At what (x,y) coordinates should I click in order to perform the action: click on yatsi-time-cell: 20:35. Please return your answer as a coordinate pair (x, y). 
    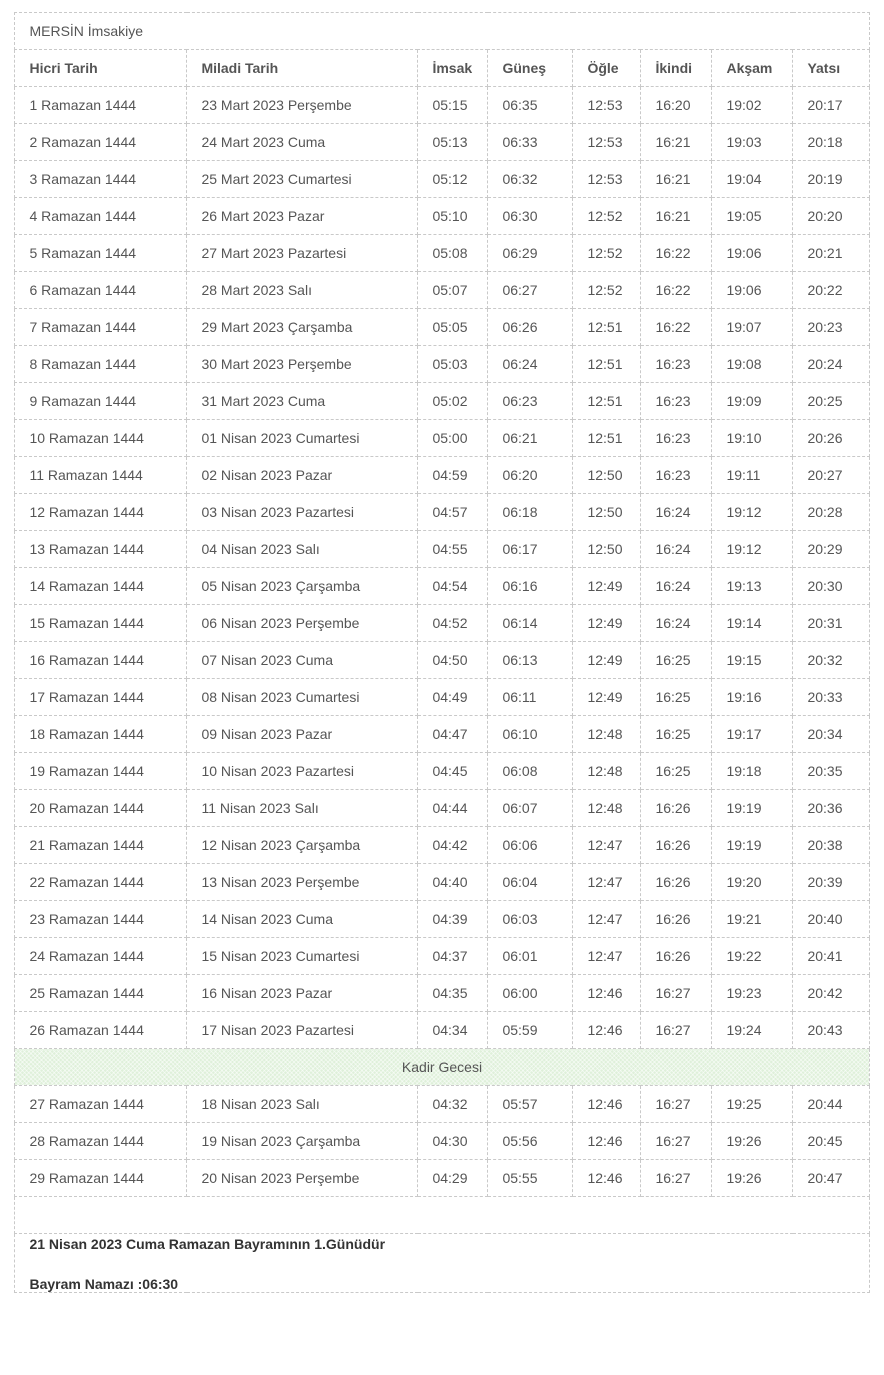
    Looking at the image, I should click on (831, 771).